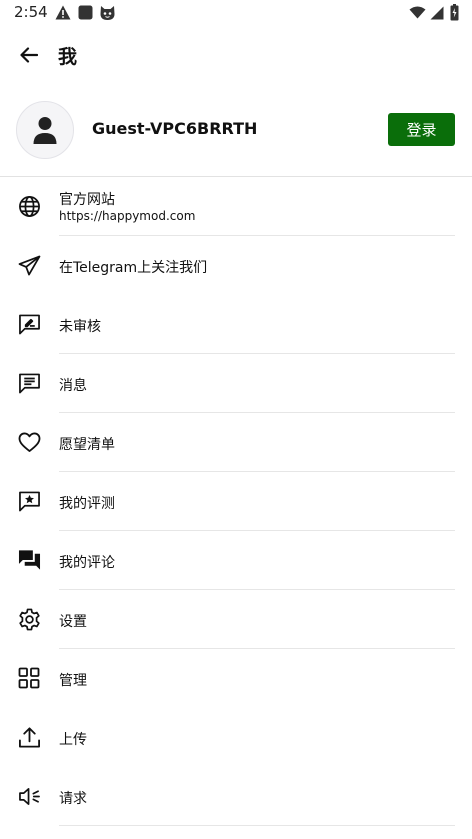 The image size is (472, 839). I want to click on menu-item-wishlist: 愿望清单, so click(236, 442).